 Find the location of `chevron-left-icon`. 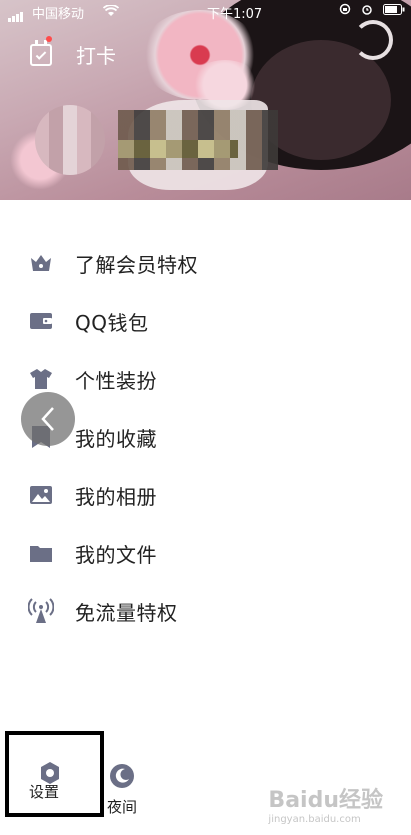

chevron-left-icon is located at coordinates (48, 419).